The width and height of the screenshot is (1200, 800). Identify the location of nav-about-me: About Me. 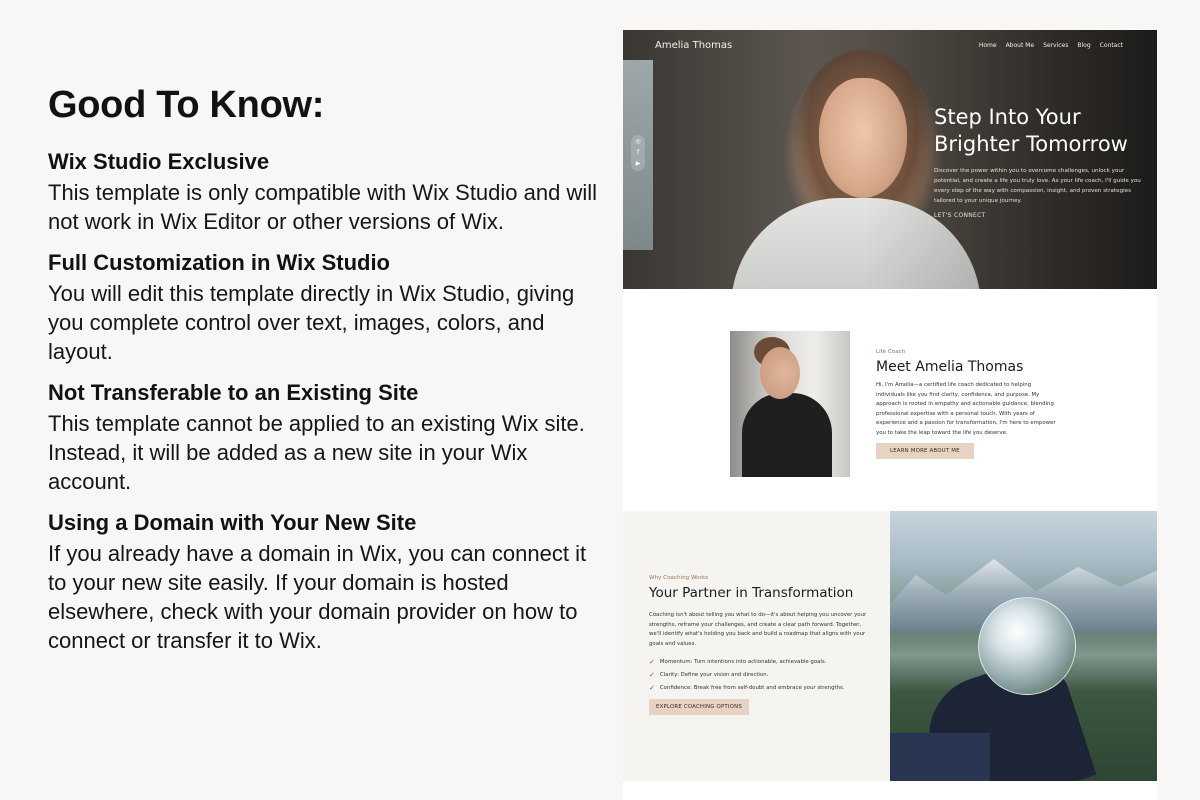
(1020, 45).